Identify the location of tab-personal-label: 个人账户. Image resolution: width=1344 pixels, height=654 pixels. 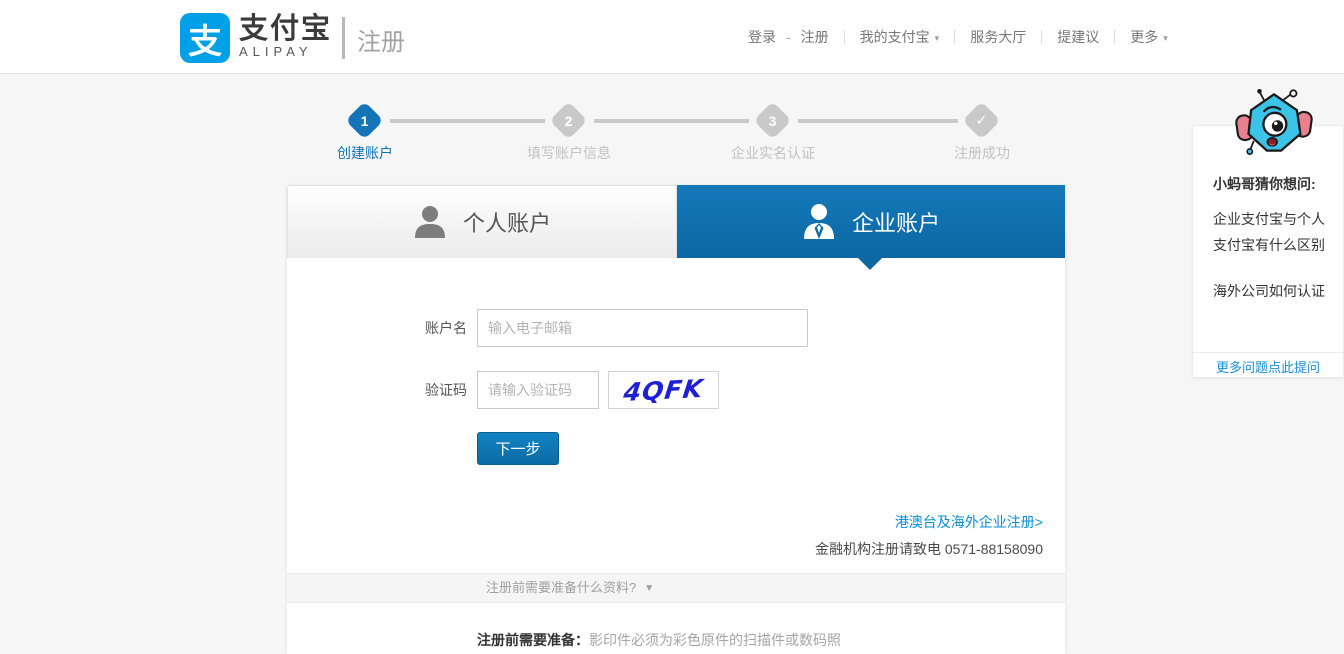
(506, 223).